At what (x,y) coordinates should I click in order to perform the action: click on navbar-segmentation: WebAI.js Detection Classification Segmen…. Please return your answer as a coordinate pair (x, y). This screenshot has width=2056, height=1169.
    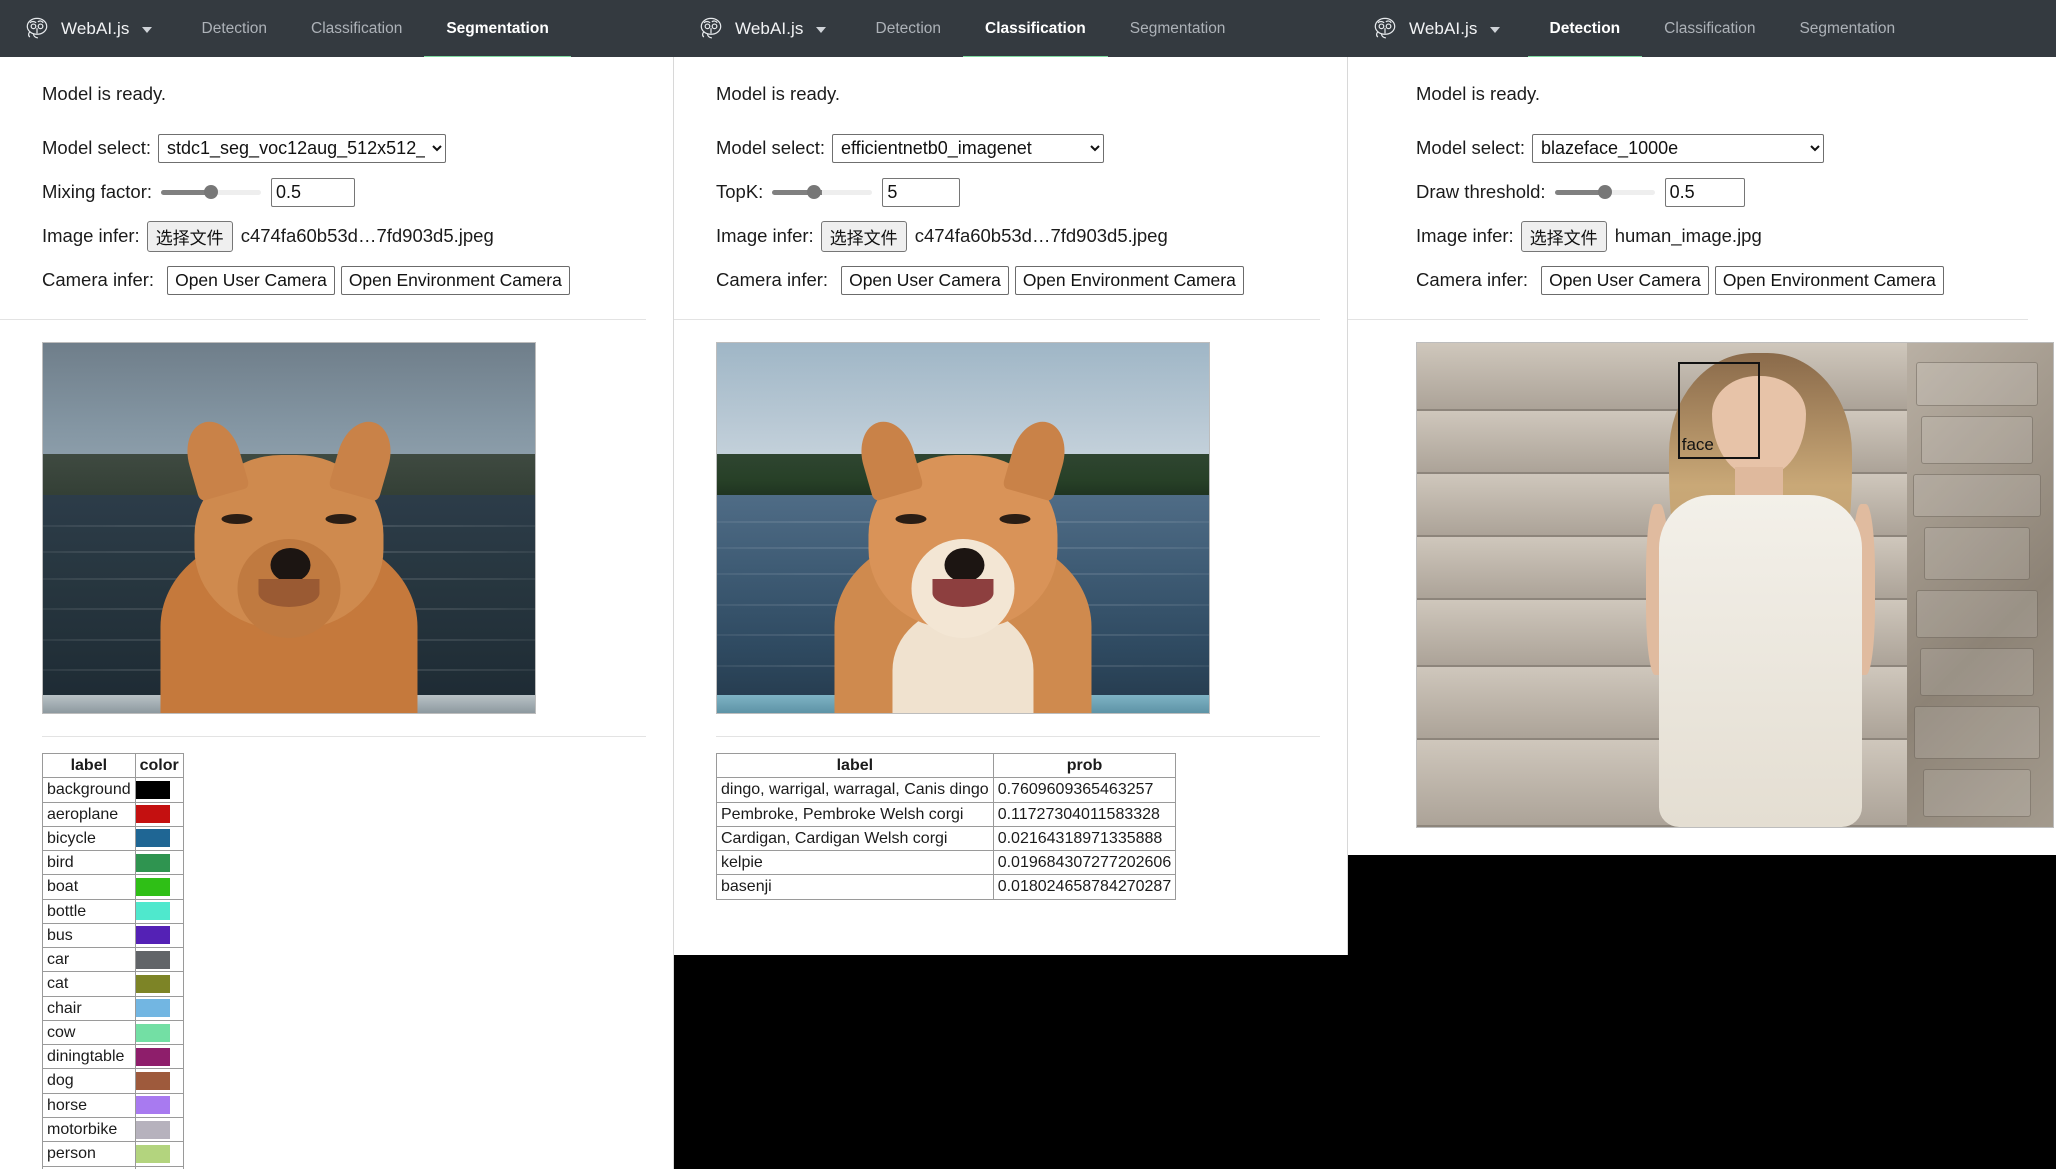
    Looking at the image, I should click on (337, 28).